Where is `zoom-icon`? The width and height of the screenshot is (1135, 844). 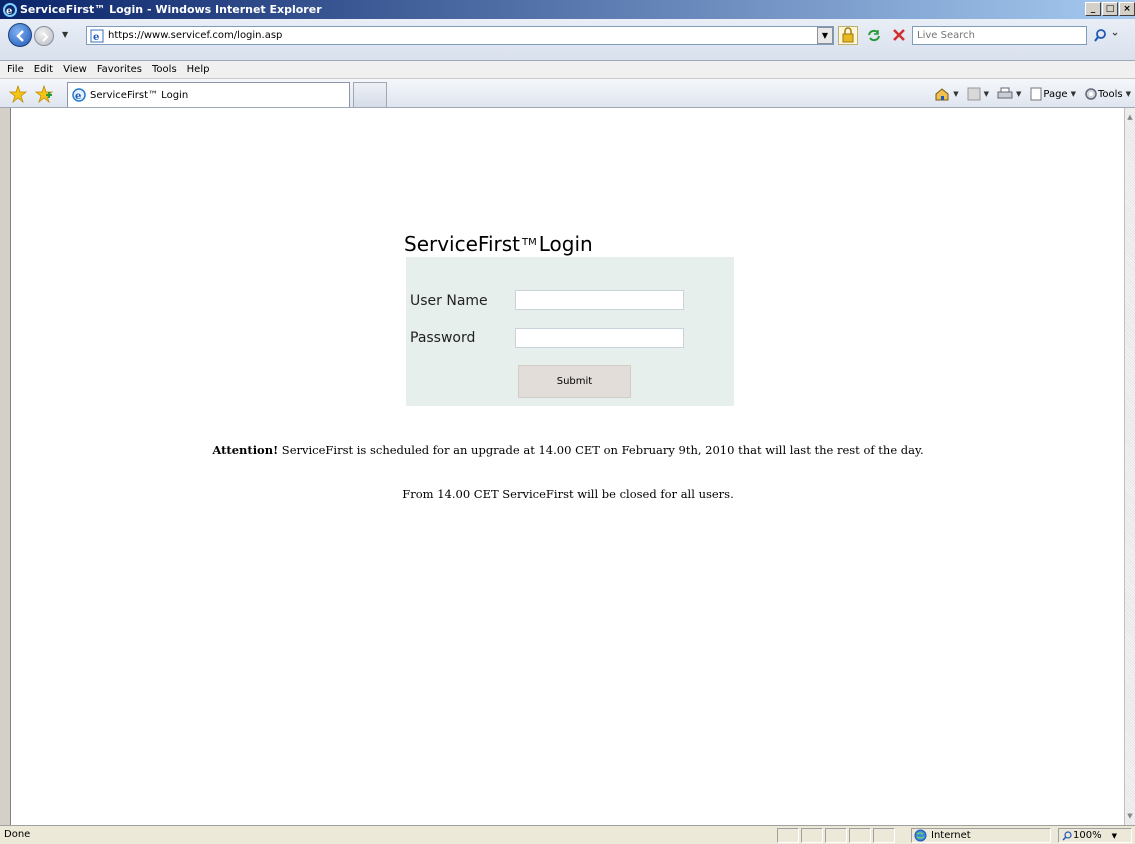 zoom-icon is located at coordinates (1067, 835).